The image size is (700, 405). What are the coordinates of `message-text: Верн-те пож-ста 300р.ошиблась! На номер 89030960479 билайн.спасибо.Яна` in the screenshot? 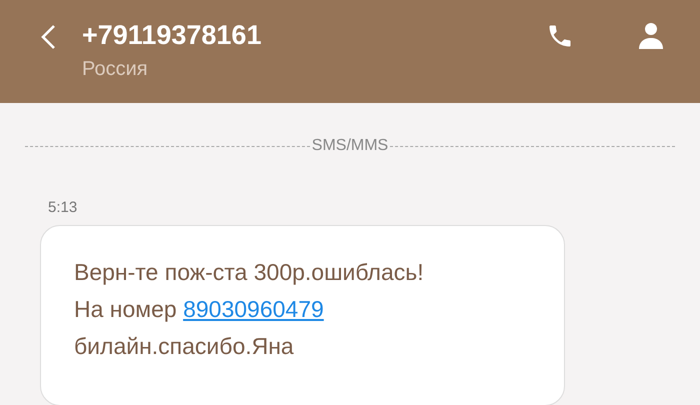 It's located at (249, 309).